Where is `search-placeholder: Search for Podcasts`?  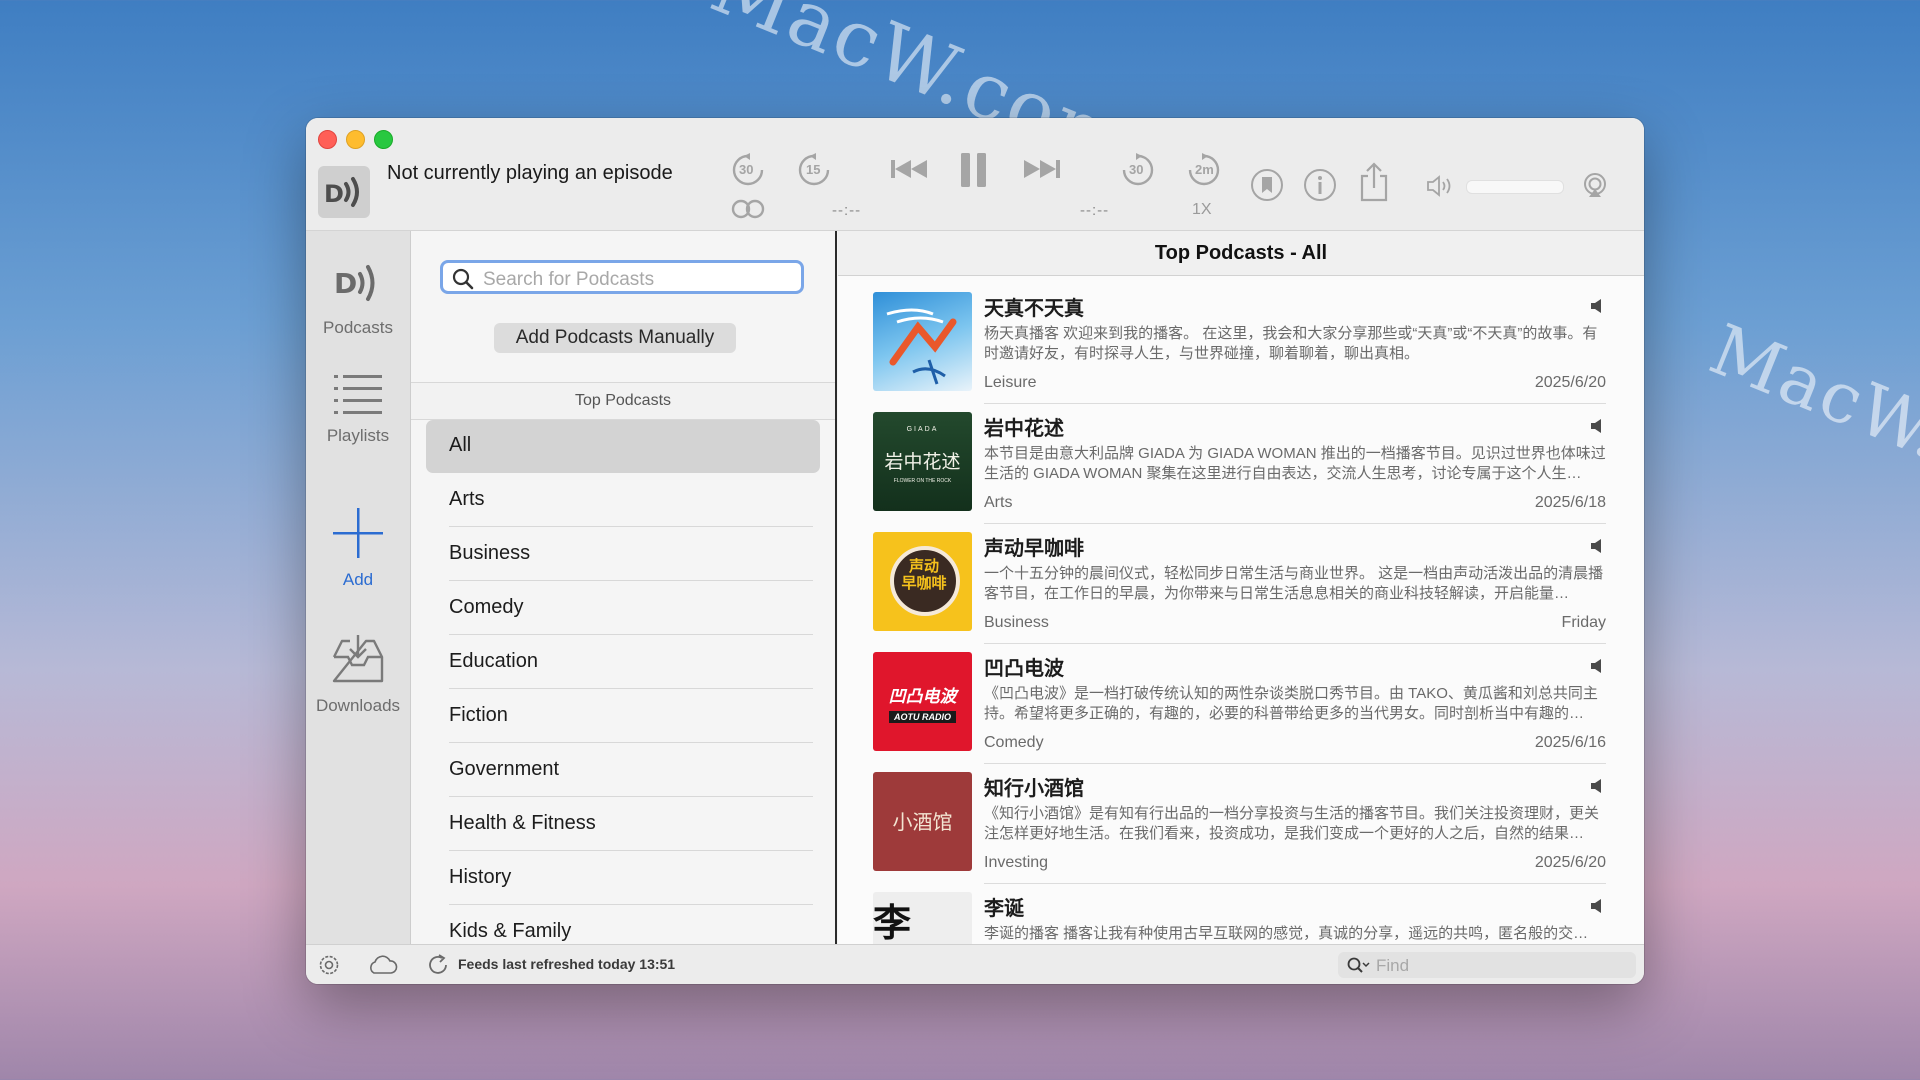 search-placeholder: Search for Podcasts is located at coordinates (569, 279).